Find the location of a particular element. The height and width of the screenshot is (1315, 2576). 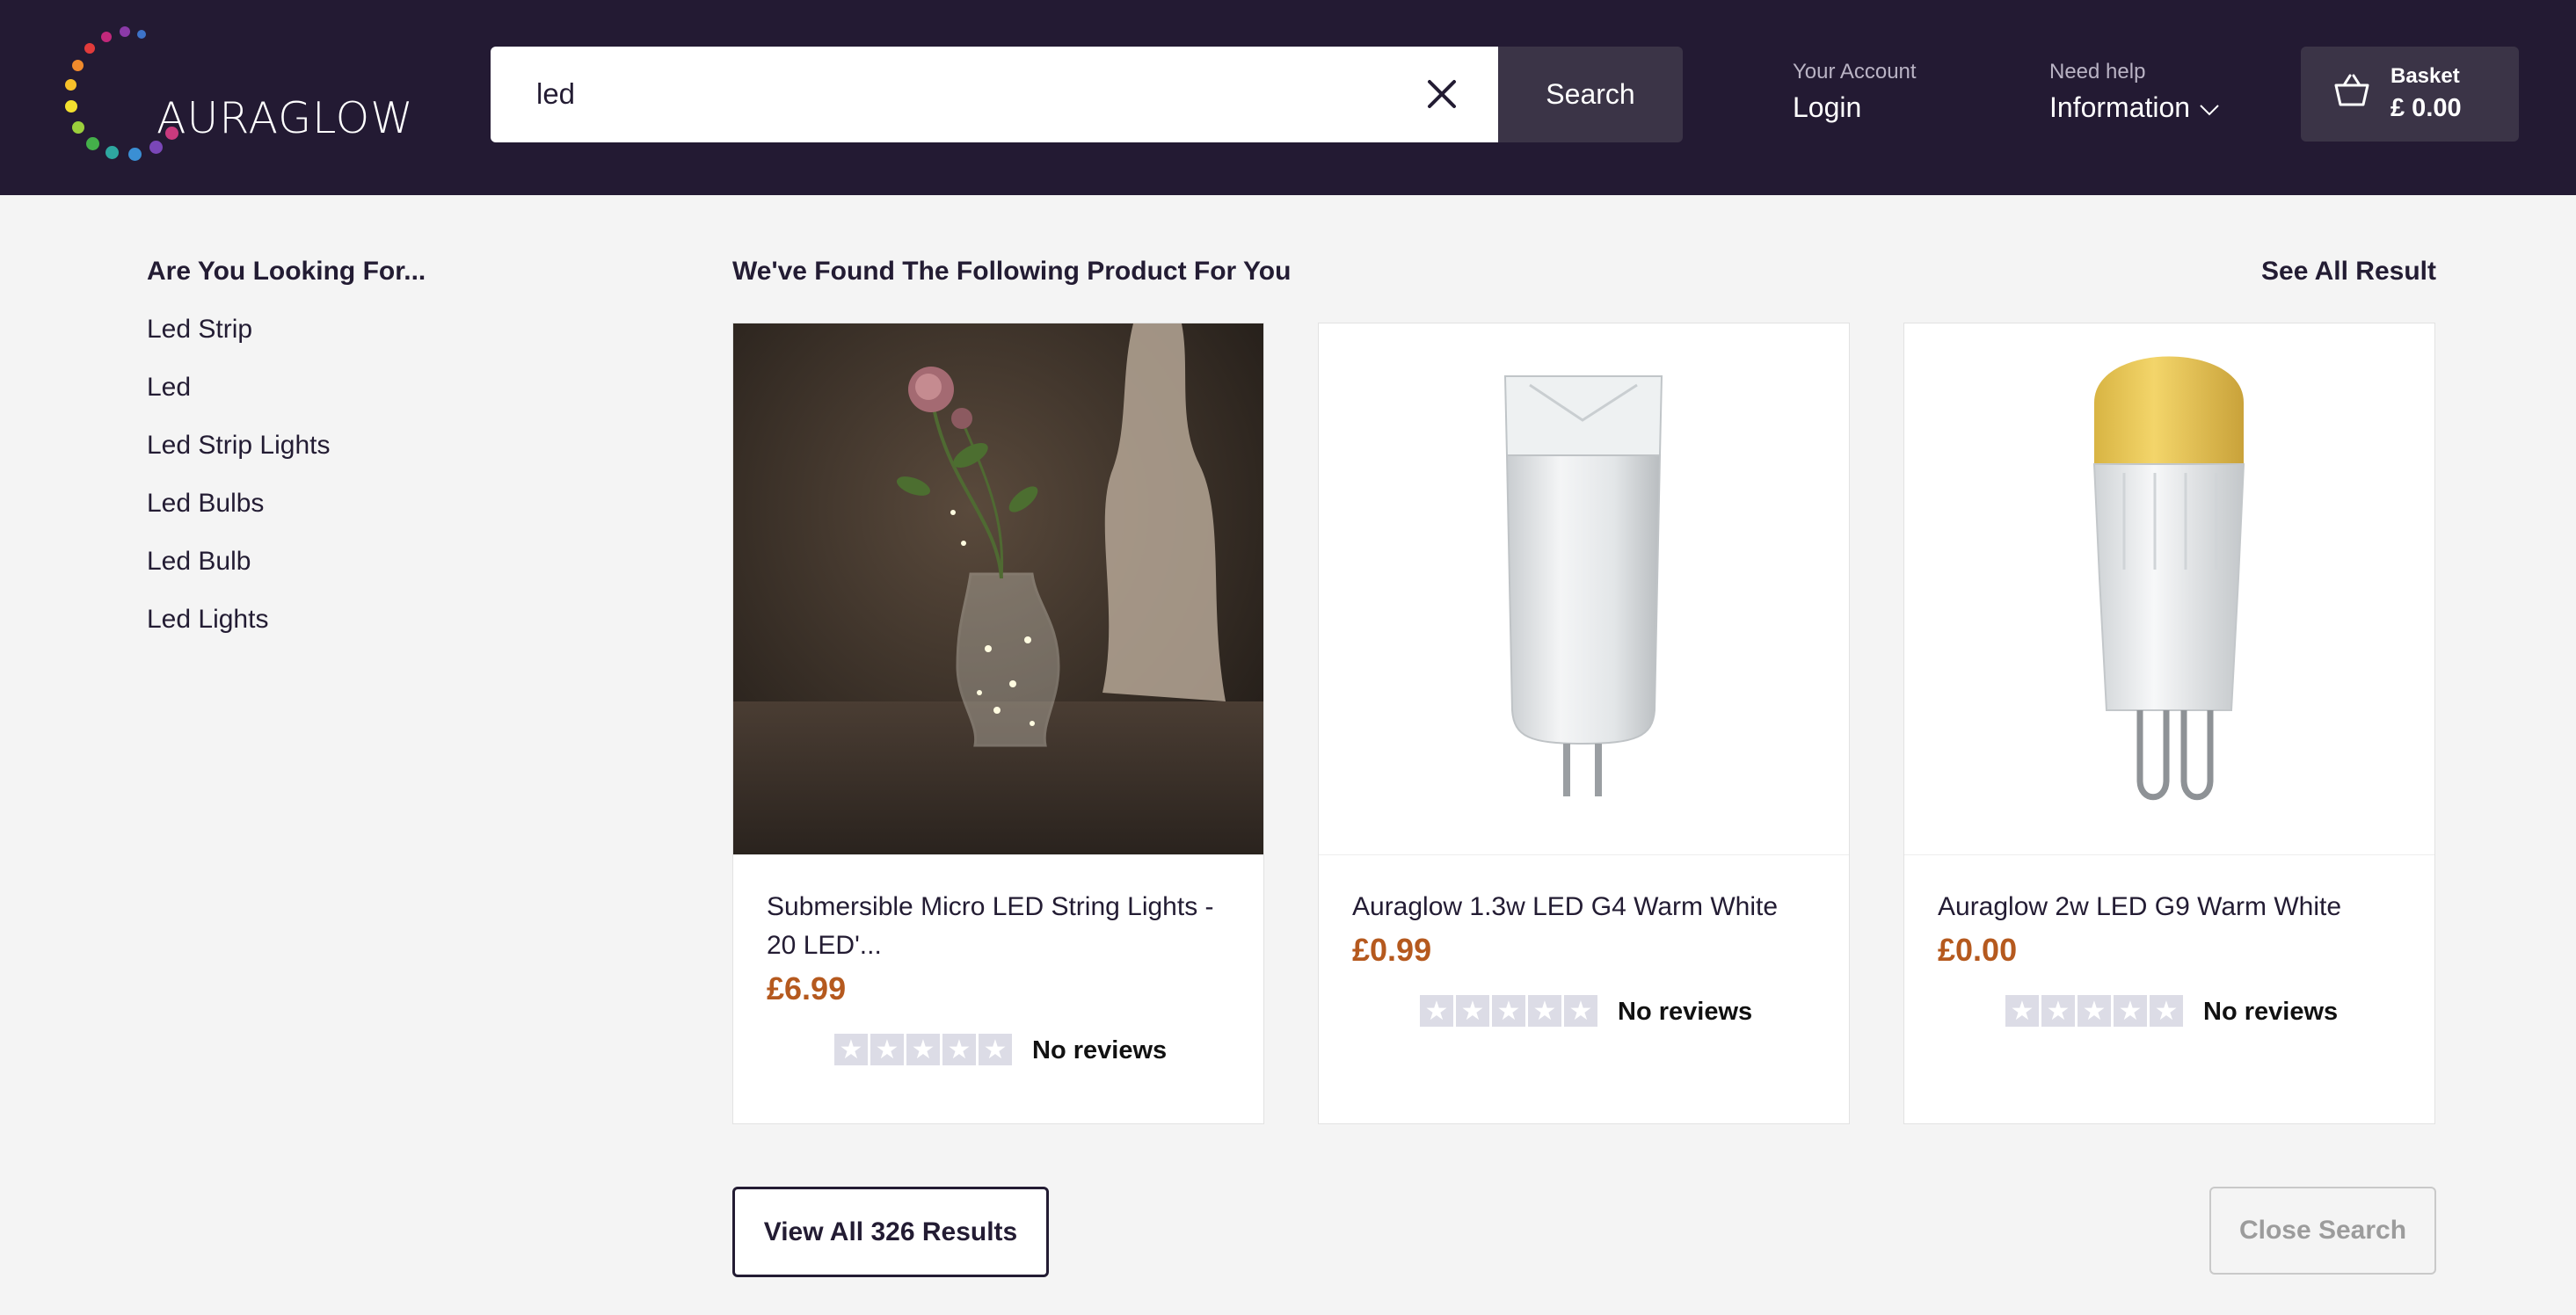

logo-text: AURAGLOW is located at coordinates (285, 118).